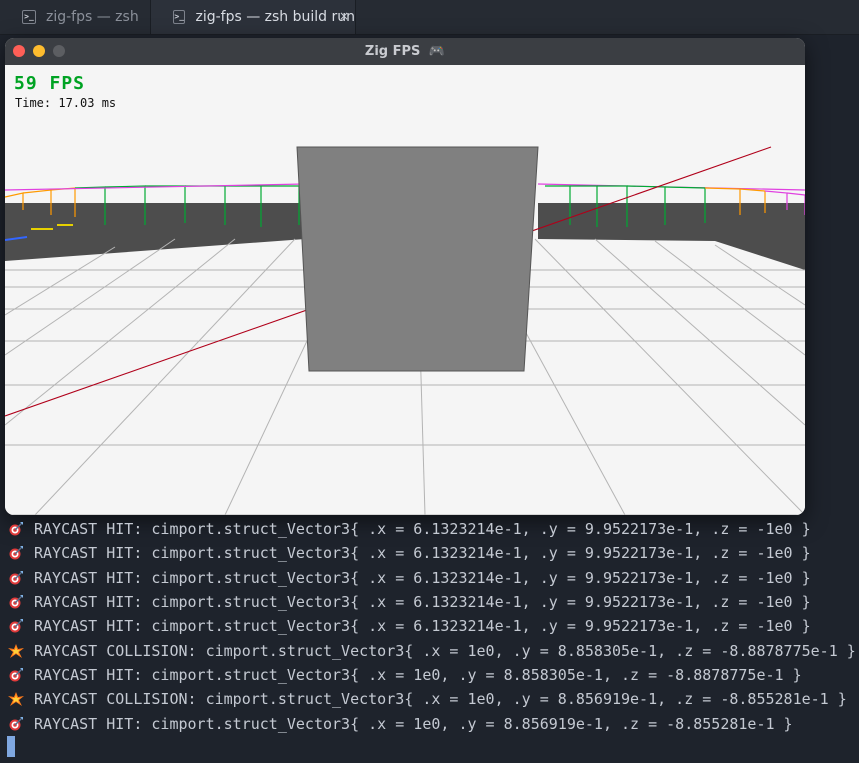  Describe the element at coordinates (344, 16) in the screenshot. I see `close-icon: ×` at that location.